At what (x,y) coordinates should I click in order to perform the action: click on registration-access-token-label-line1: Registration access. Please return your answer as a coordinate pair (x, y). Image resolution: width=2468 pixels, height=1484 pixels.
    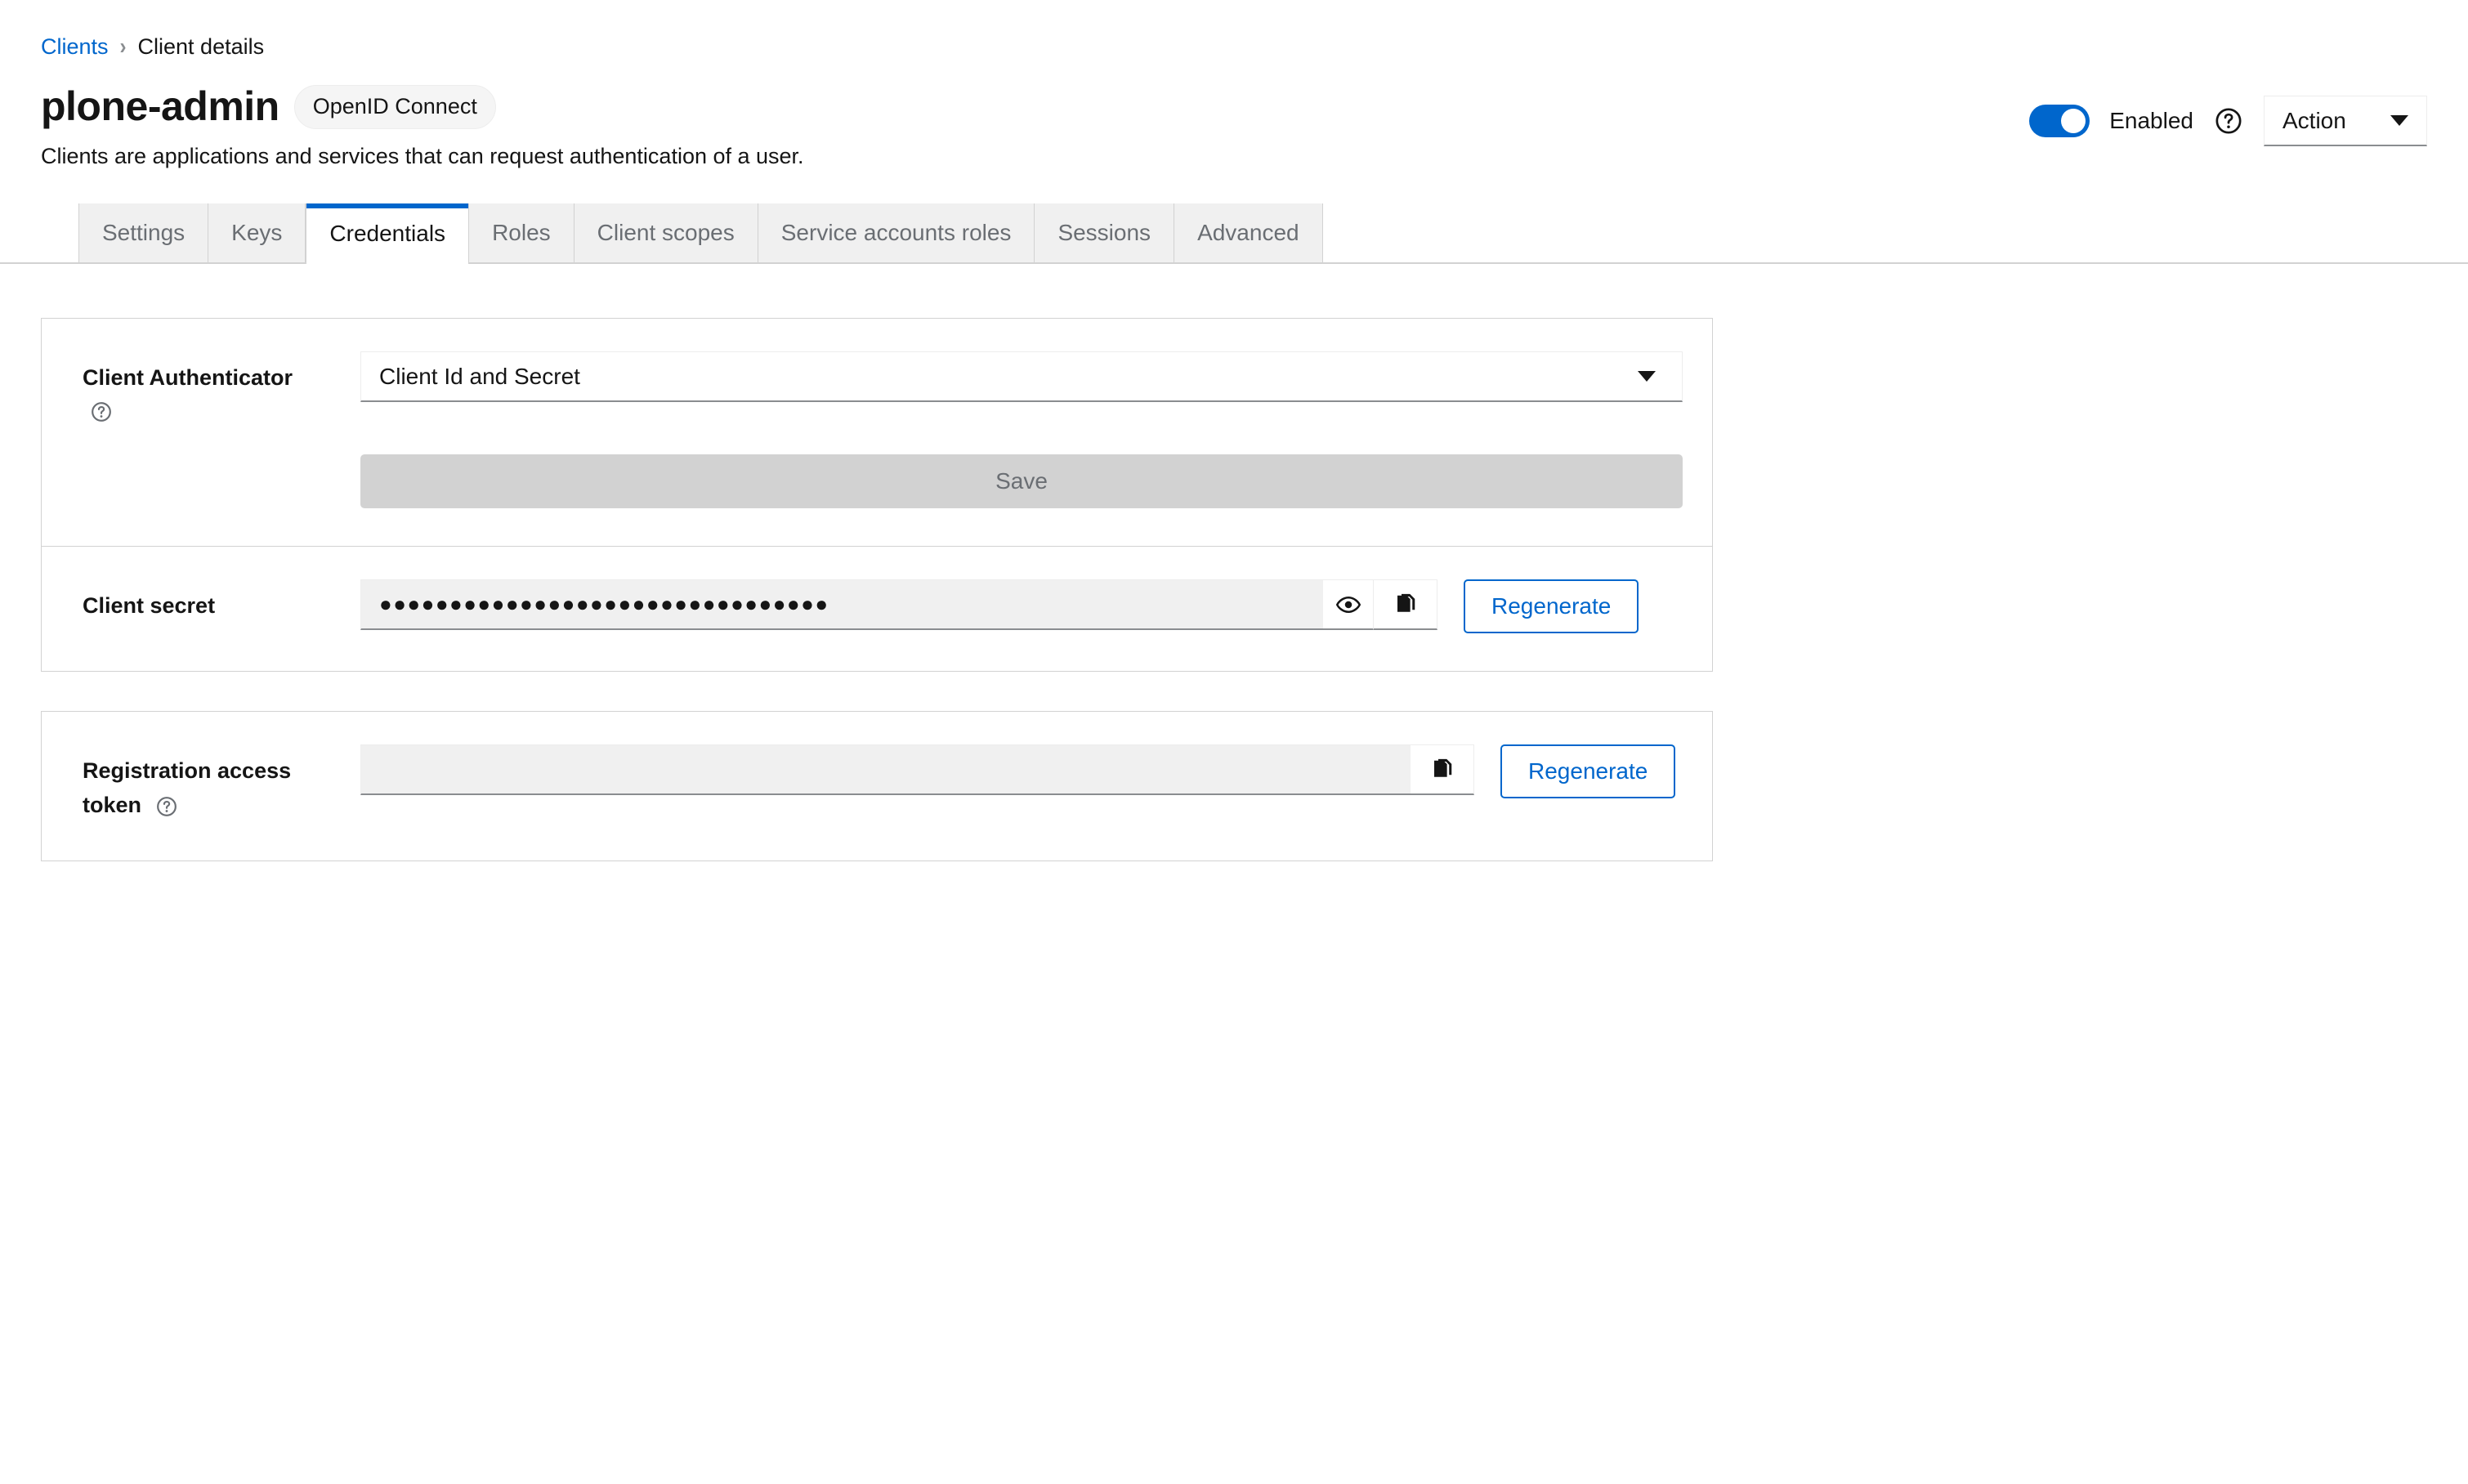
    Looking at the image, I should click on (188, 770).